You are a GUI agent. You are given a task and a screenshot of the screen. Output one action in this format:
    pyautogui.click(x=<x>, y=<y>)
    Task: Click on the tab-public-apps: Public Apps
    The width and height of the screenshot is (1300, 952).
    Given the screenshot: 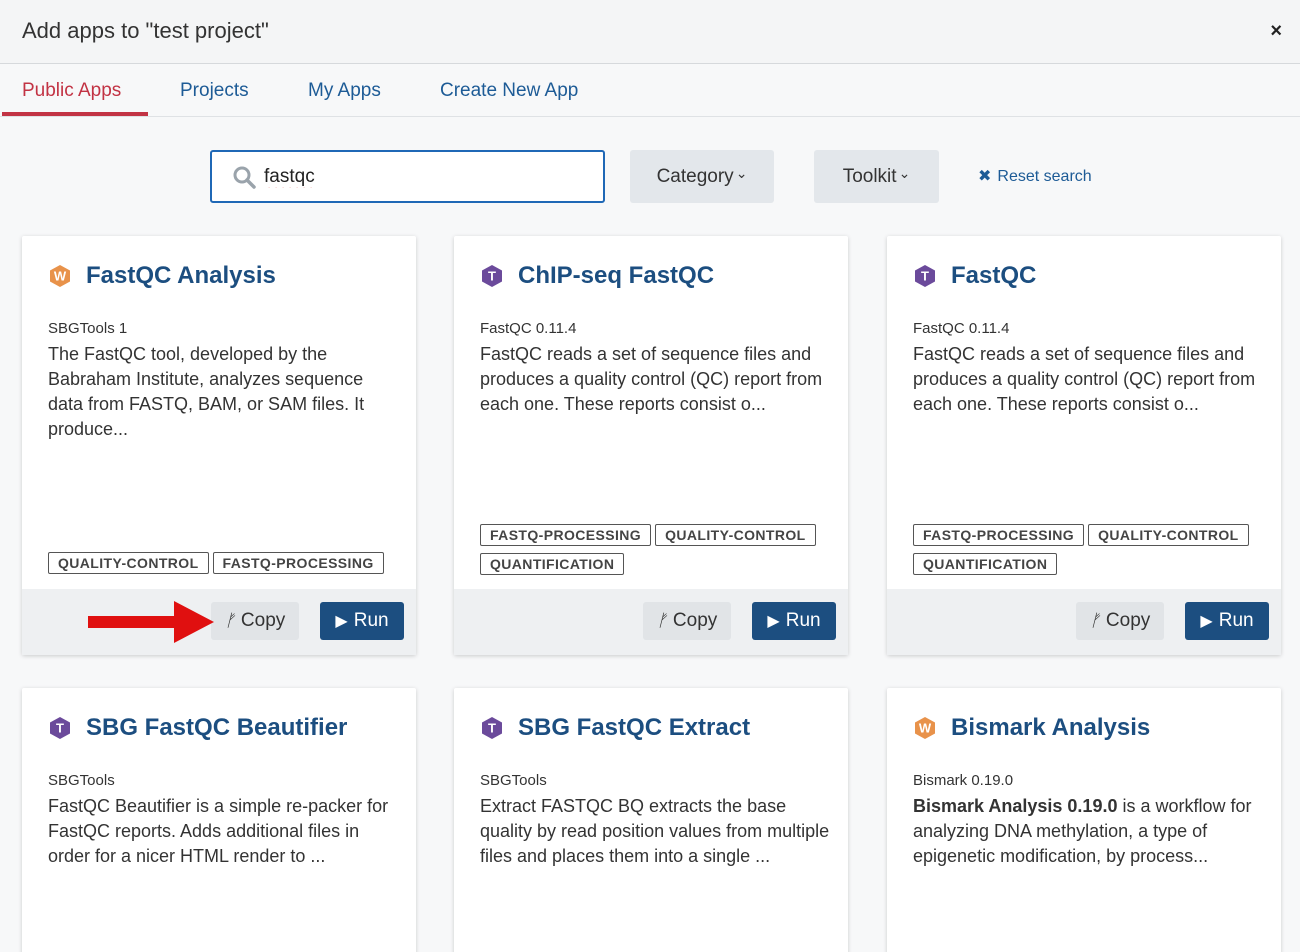 What is the action you would take?
    pyautogui.click(x=71, y=91)
    